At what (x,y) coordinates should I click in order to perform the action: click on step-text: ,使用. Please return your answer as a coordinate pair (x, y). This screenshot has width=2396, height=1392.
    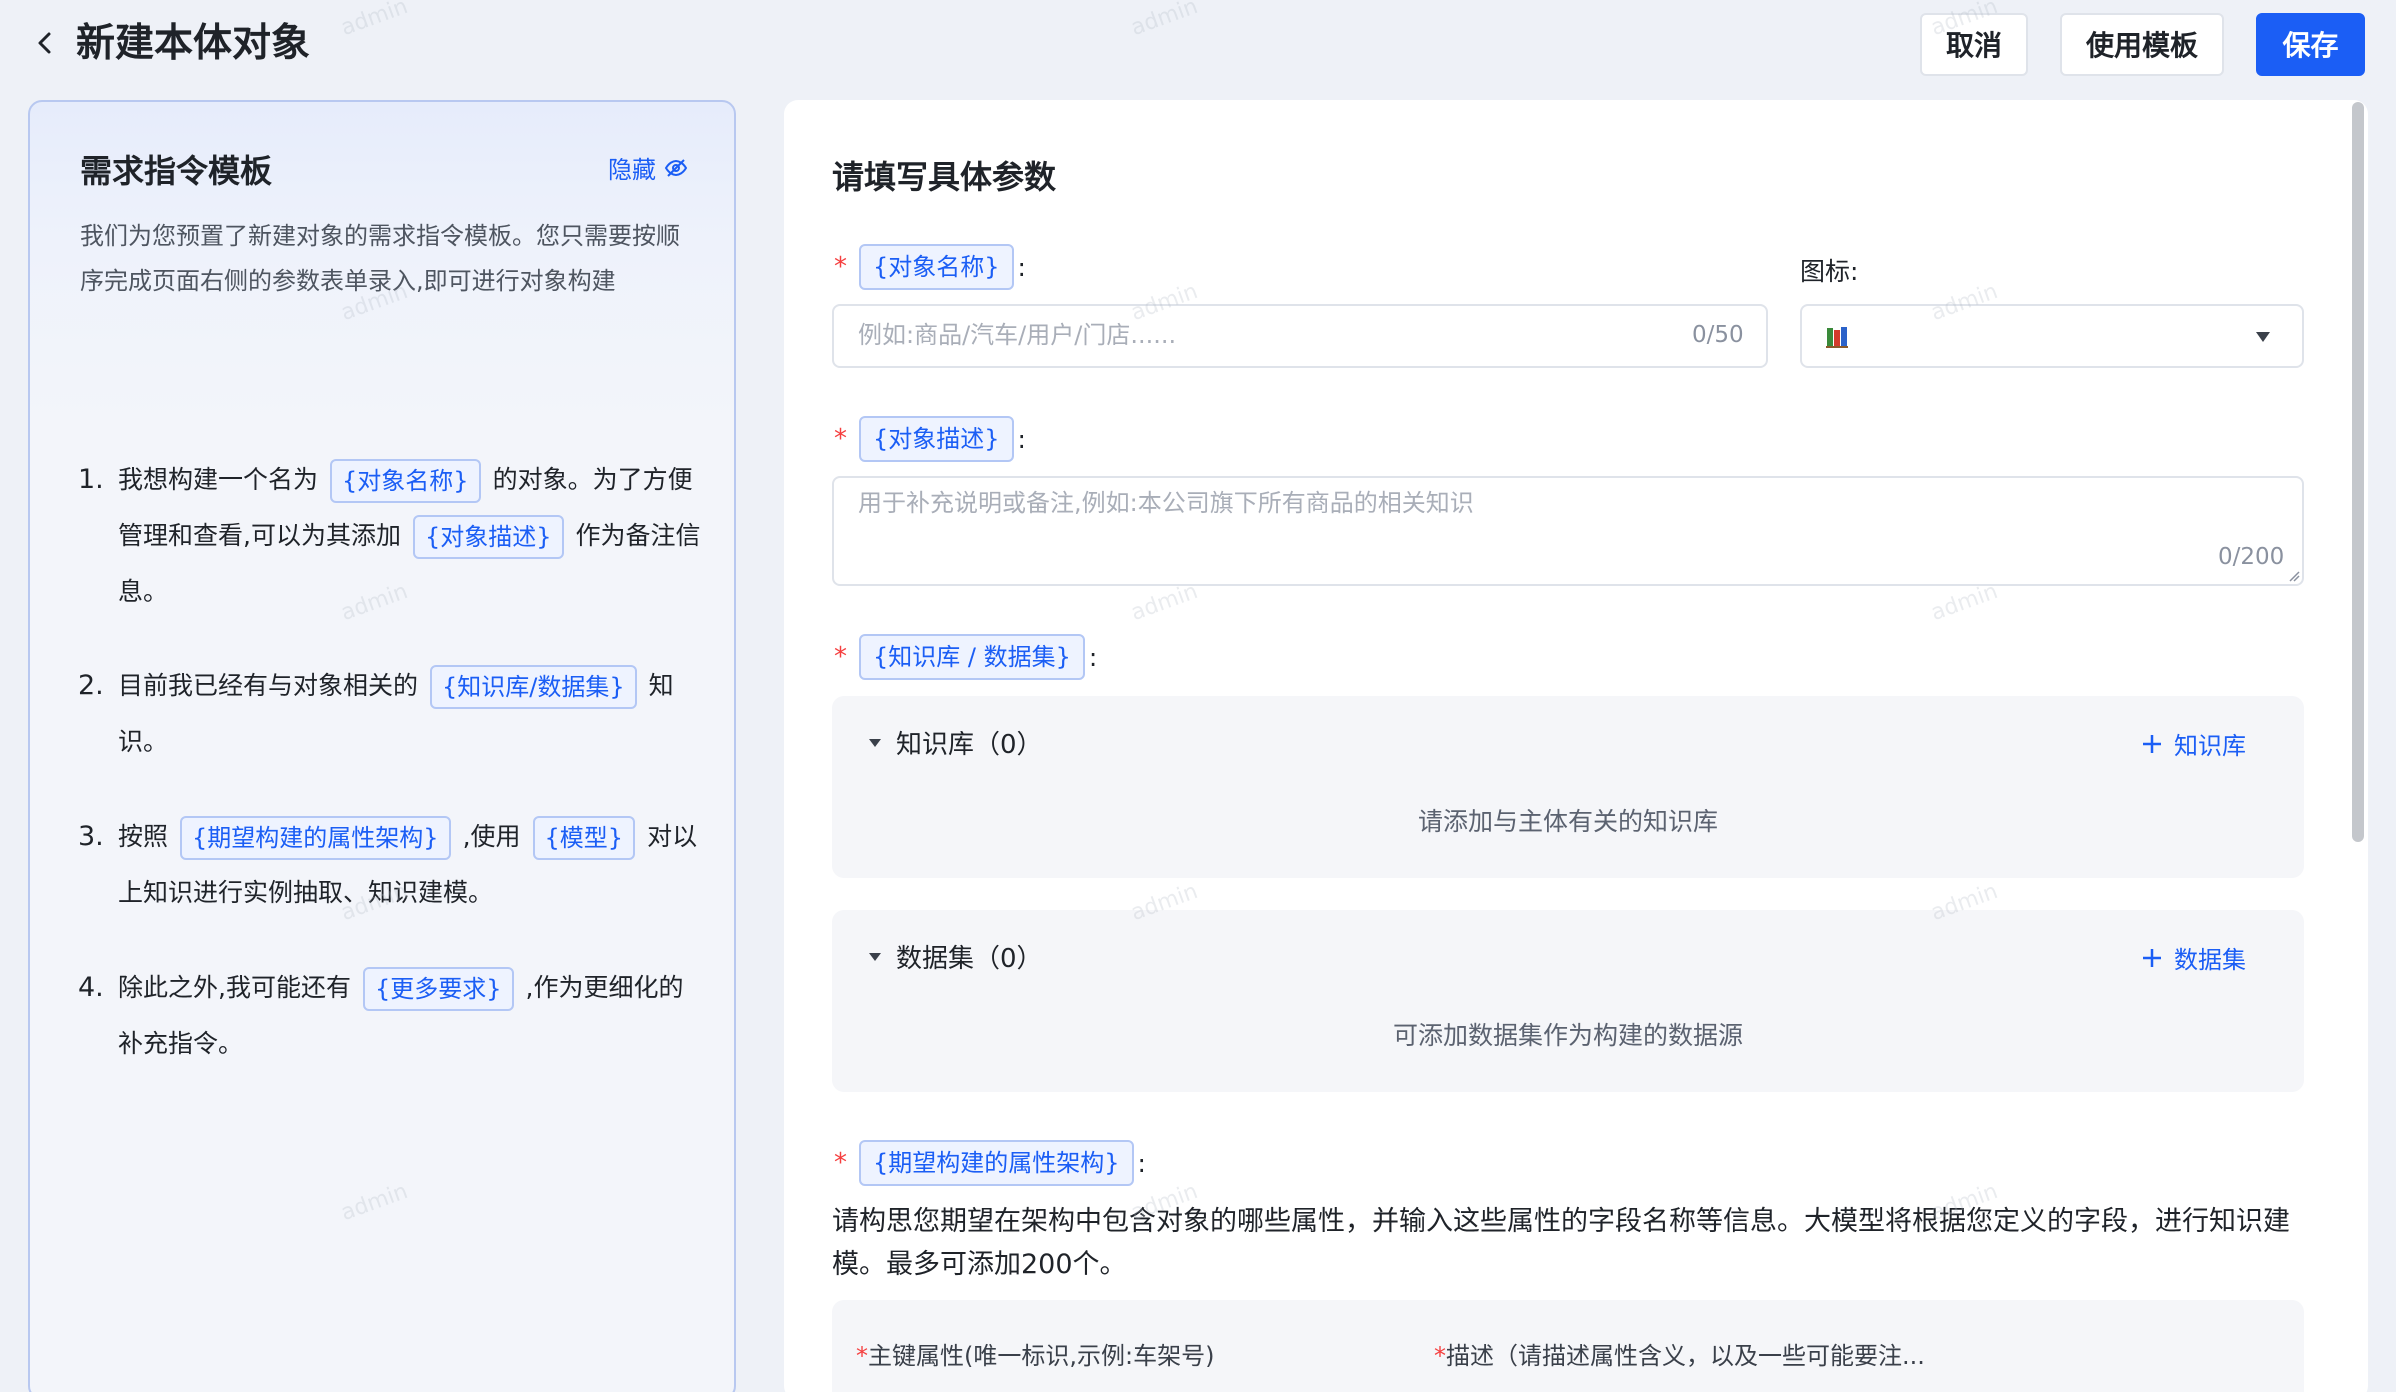
    Looking at the image, I should click on (491, 836).